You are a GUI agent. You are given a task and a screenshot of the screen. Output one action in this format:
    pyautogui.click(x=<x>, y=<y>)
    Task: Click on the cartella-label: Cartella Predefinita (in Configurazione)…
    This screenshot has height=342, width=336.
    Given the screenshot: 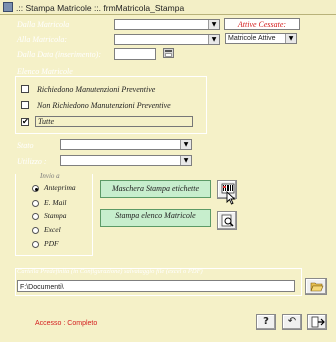 What is the action you would take?
    pyautogui.click(x=110, y=271)
    